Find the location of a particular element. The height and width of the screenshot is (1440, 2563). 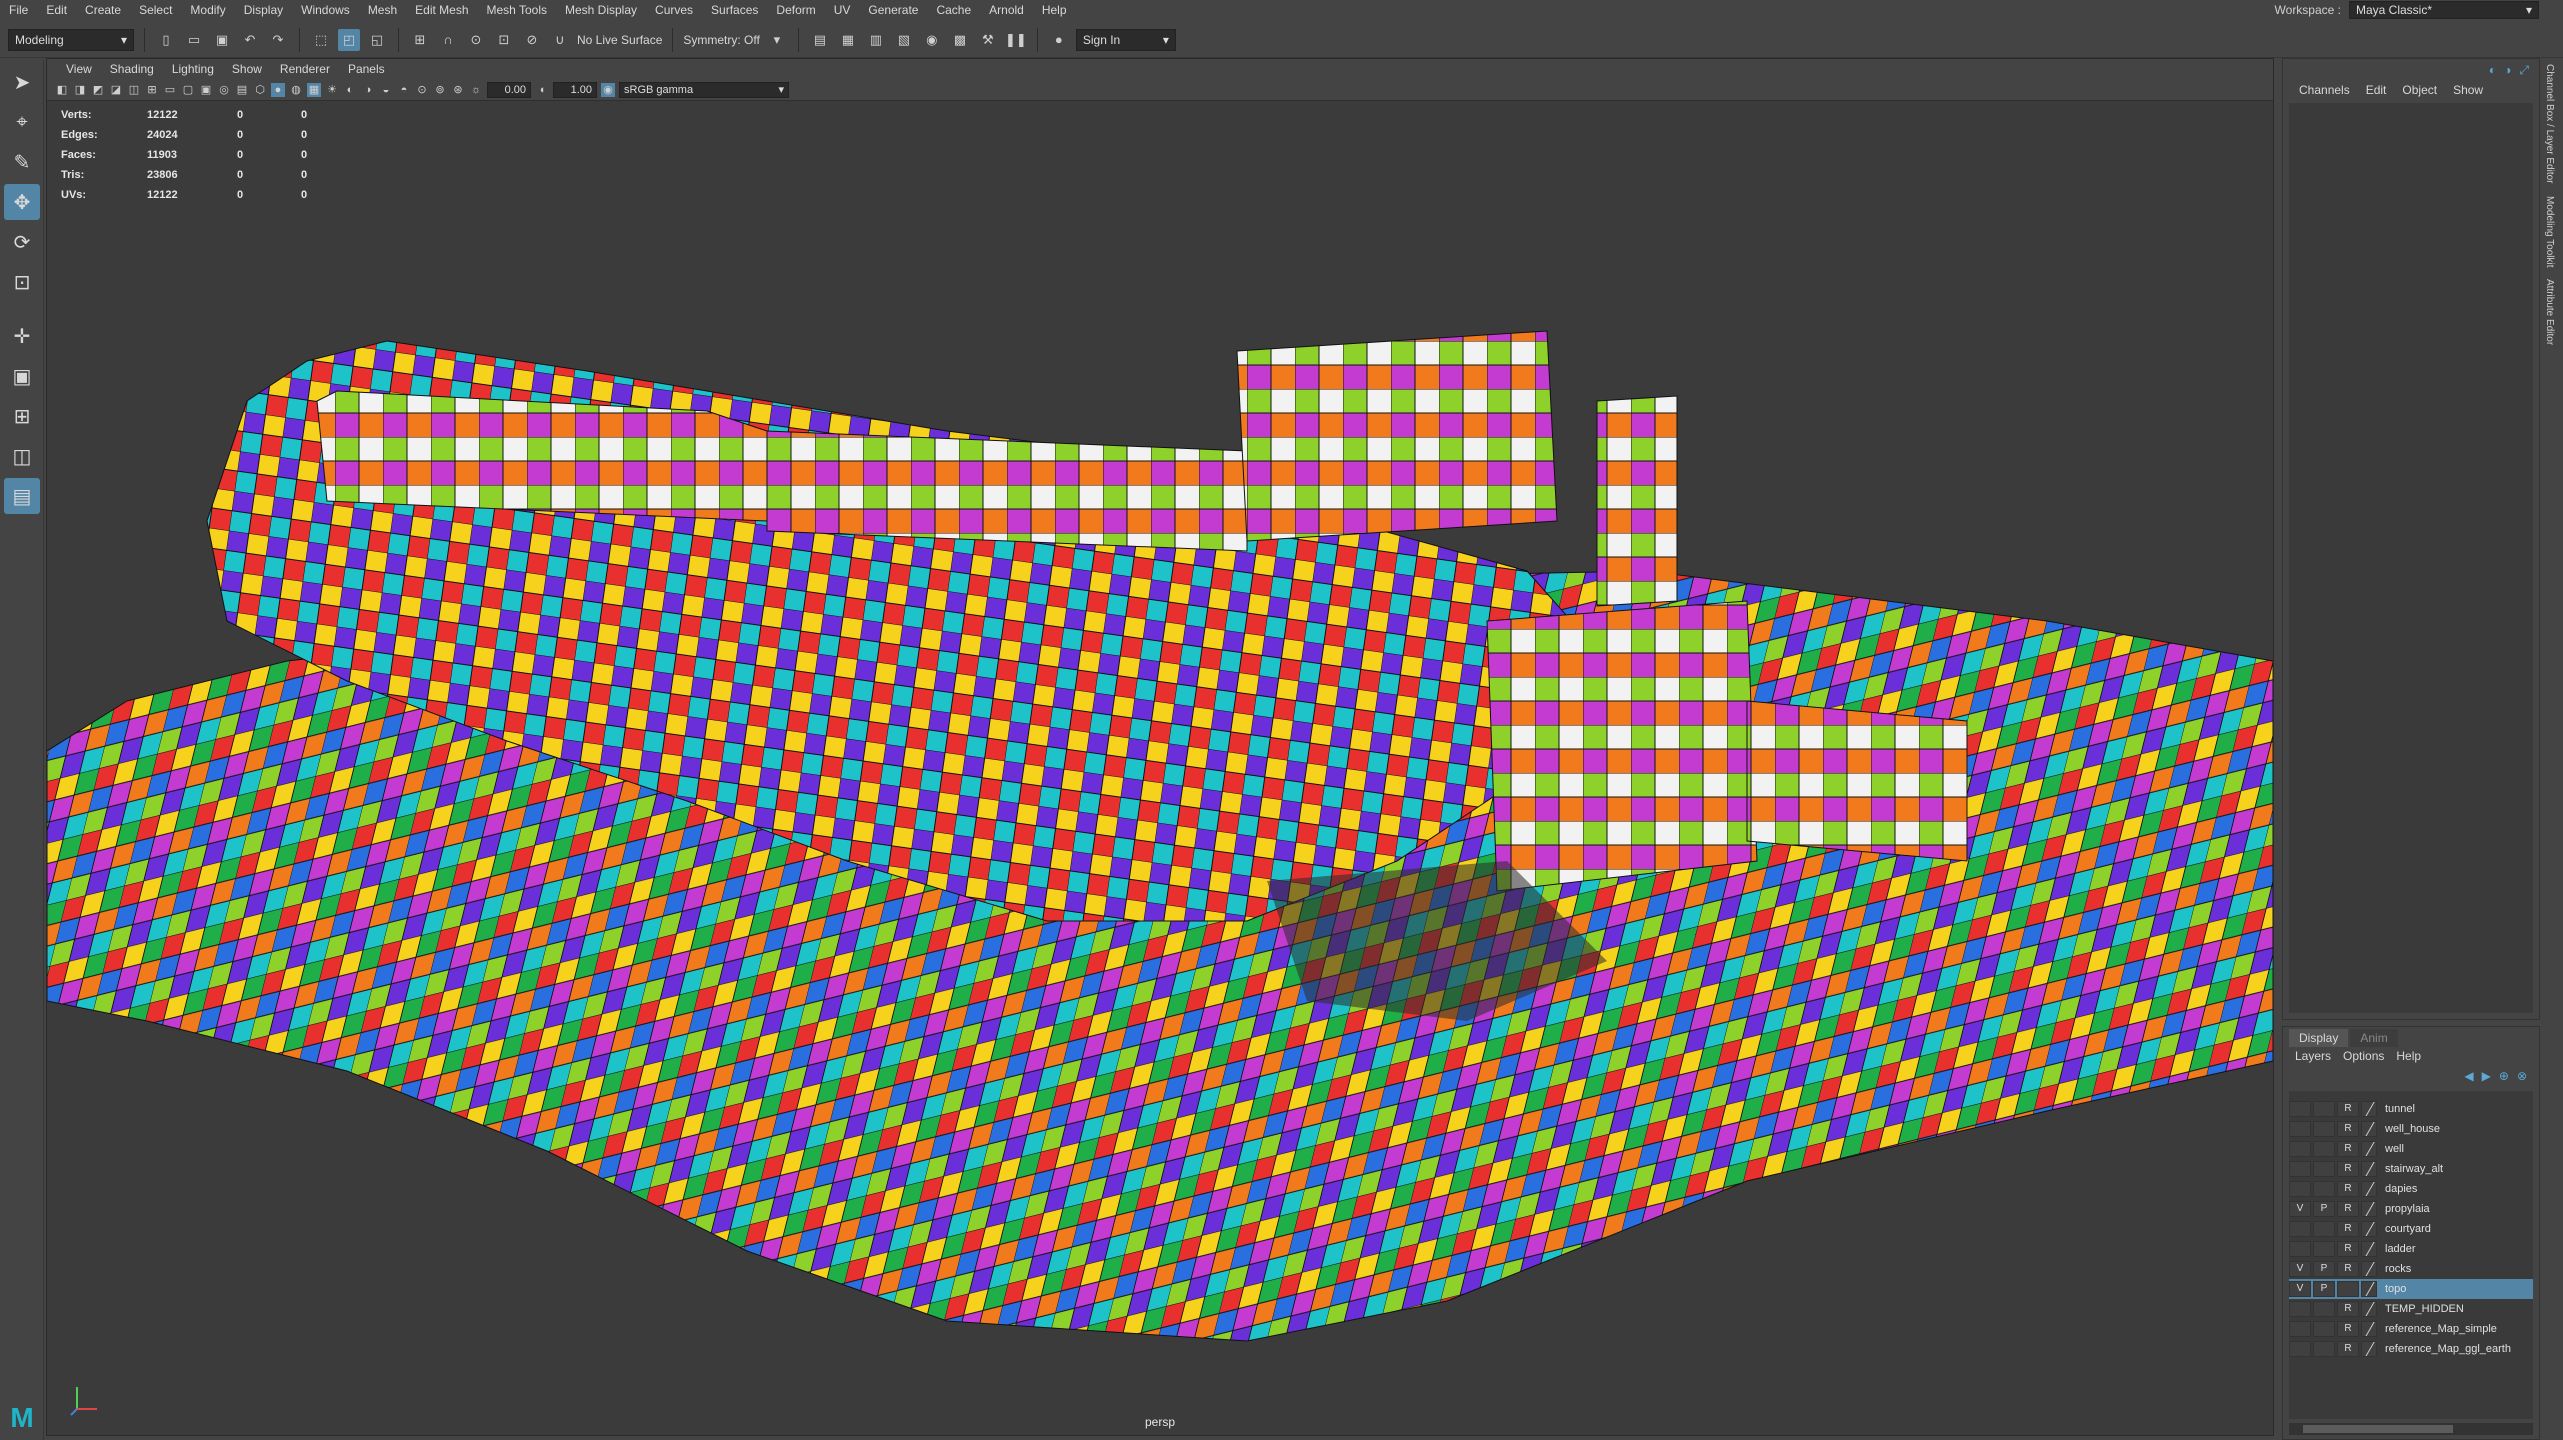

viewport-menu-lighting: Lighting is located at coordinates (193, 69).